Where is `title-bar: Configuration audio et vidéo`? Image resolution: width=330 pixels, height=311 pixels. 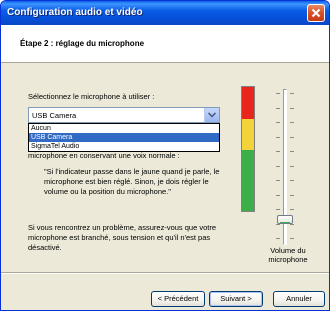
title-bar: Configuration audio et vidéo is located at coordinates (165, 13).